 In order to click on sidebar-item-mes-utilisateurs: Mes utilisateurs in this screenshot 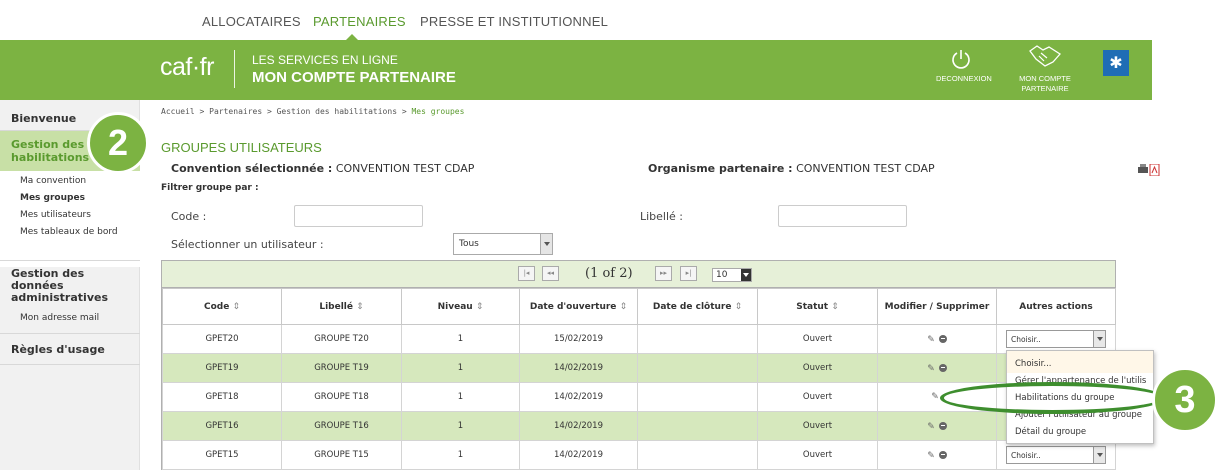, I will do `click(70, 215)`.